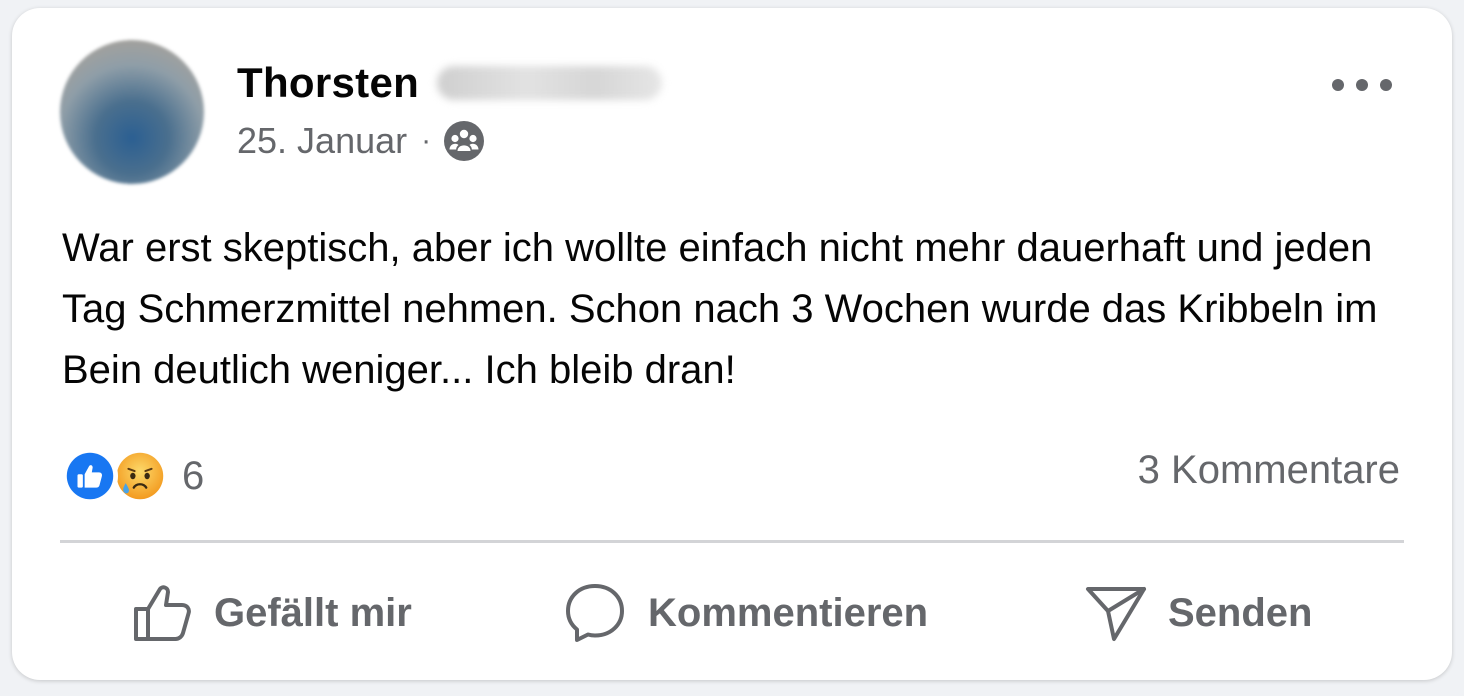 The image size is (1464, 696). I want to click on divider, so click(732, 541).